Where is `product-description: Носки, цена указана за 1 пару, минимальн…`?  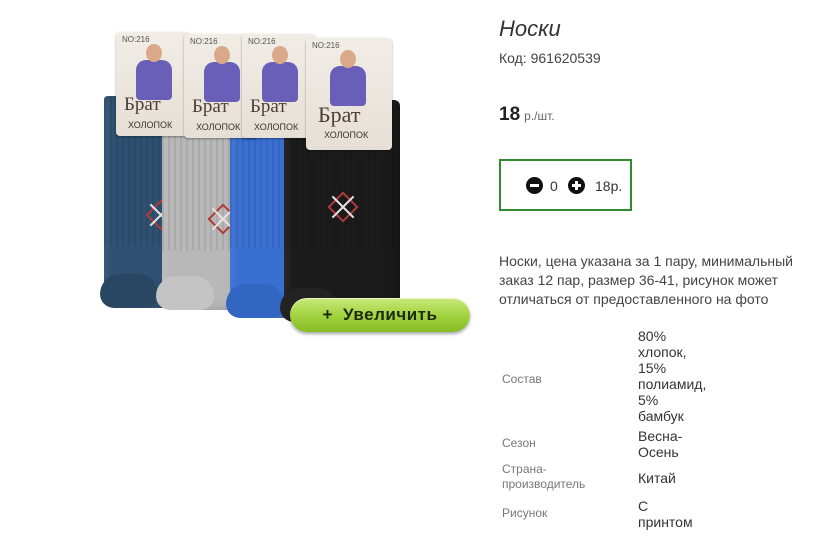 product-description: Носки, цена указана за 1 пару, минимальн… is located at coordinates (646, 280).